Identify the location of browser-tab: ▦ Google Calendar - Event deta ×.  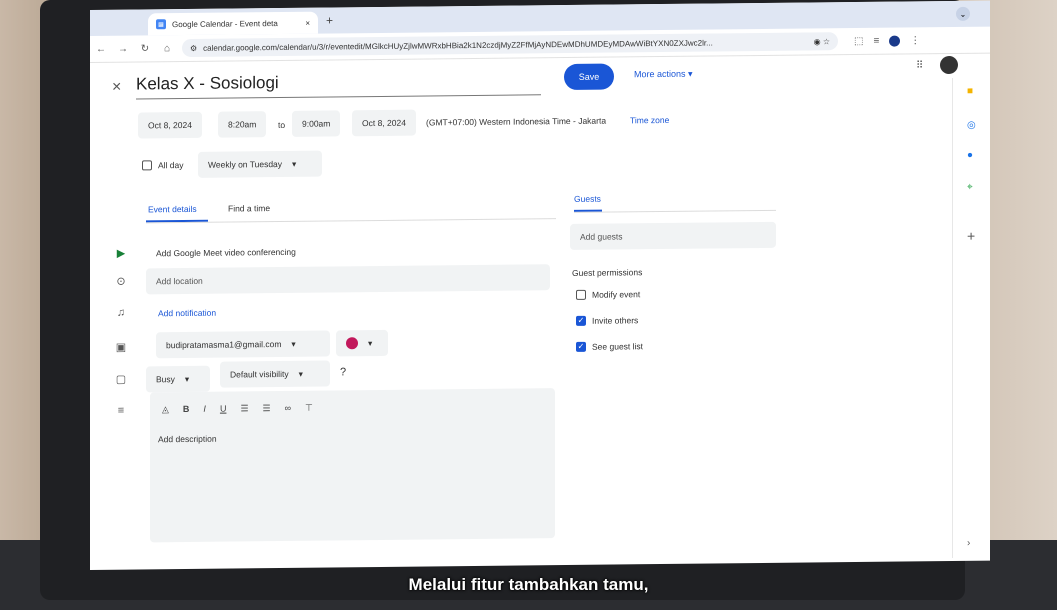
(233, 23).